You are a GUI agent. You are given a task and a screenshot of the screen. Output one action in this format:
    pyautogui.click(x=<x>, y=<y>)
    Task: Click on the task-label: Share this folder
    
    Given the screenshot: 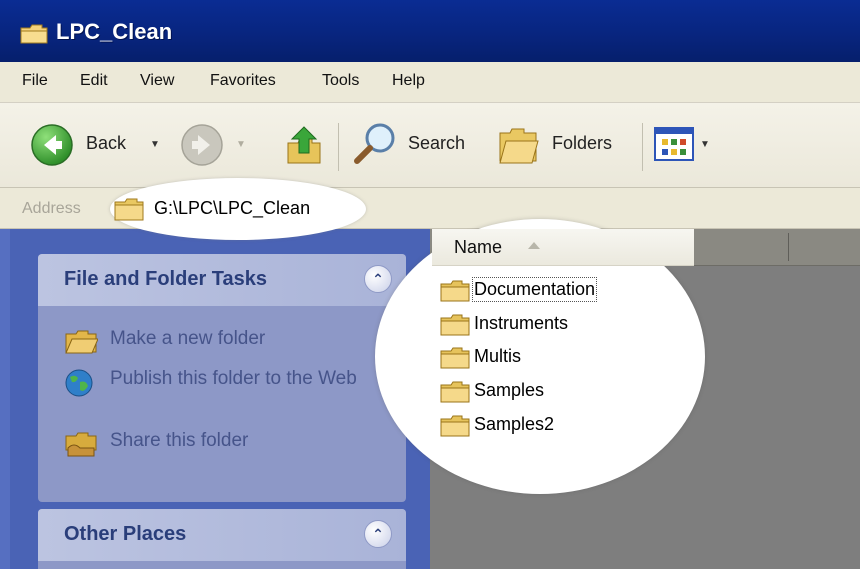 What is the action you would take?
    pyautogui.click(x=179, y=440)
    